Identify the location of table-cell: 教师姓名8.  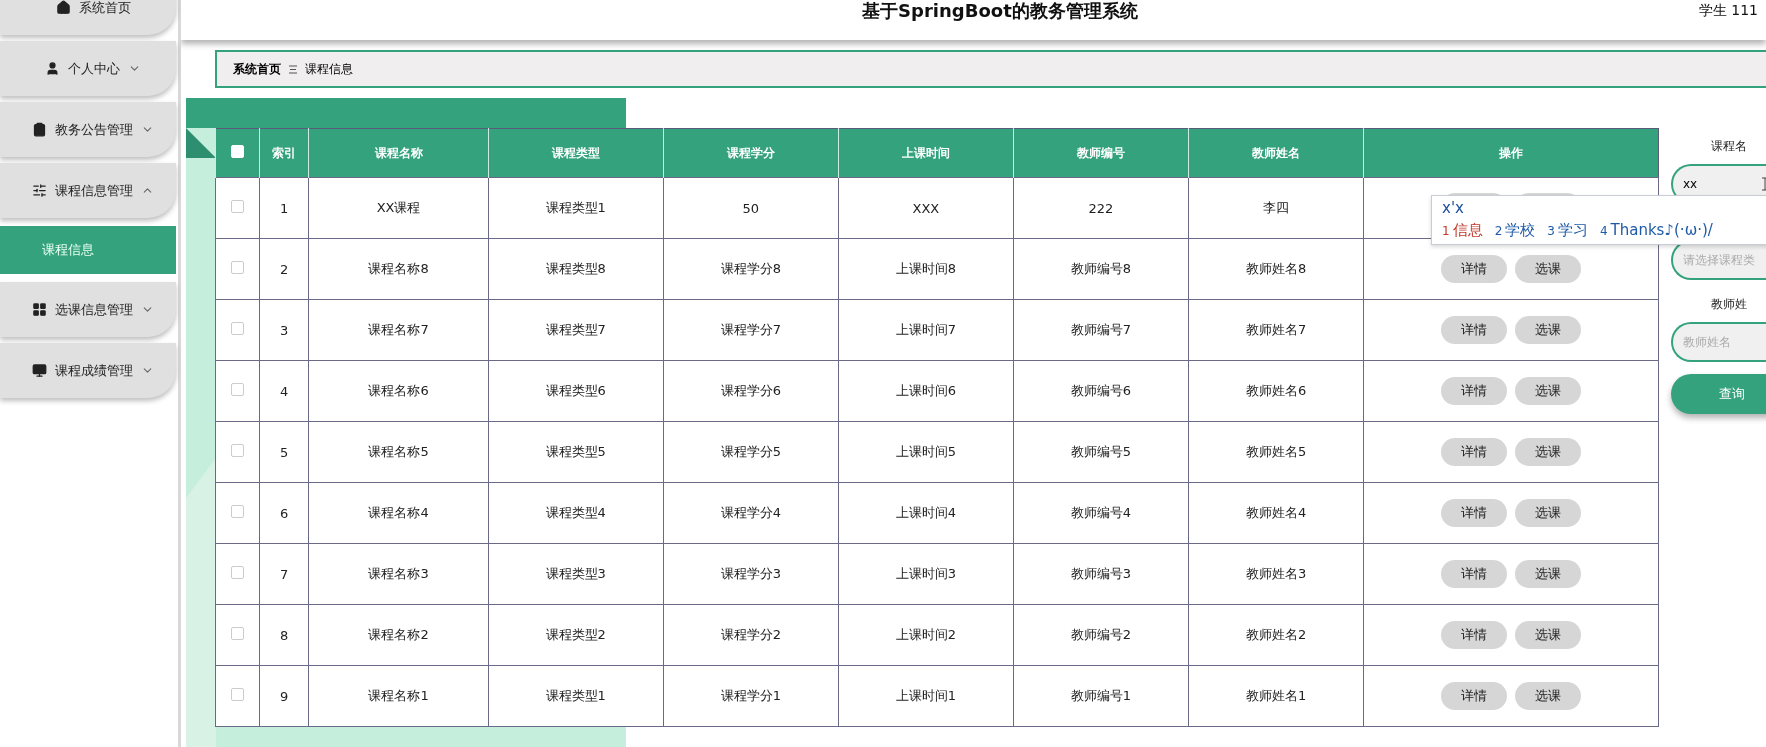
(1276, 269).